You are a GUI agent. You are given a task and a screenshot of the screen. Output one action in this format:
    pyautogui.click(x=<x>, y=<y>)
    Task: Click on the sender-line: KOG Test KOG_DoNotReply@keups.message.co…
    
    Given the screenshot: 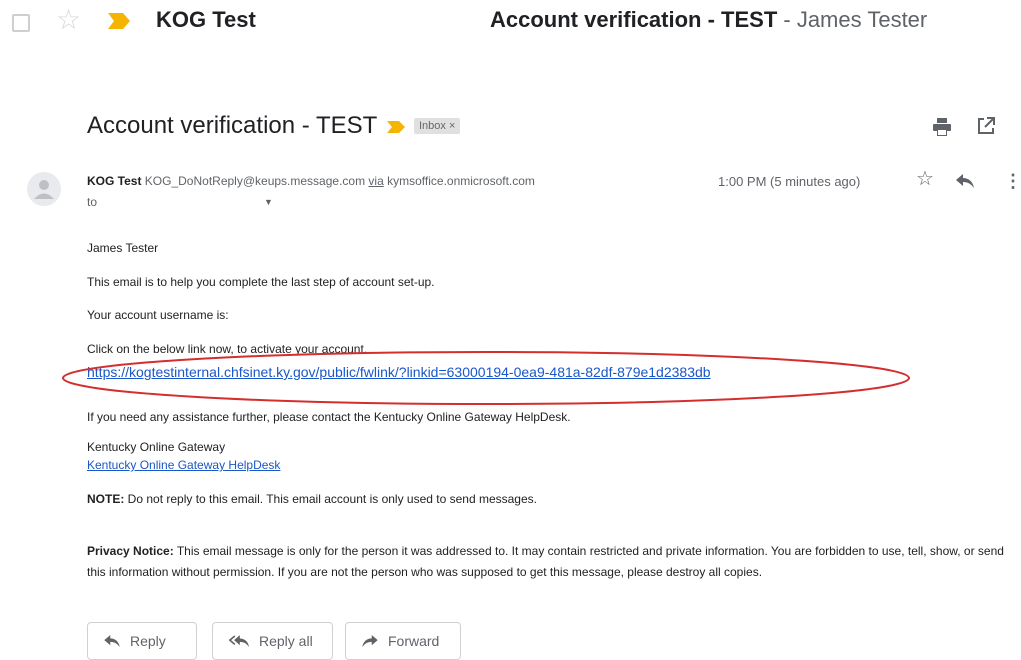 What is the action you would take?
    pyautogui.click(x=311, y=181)
    